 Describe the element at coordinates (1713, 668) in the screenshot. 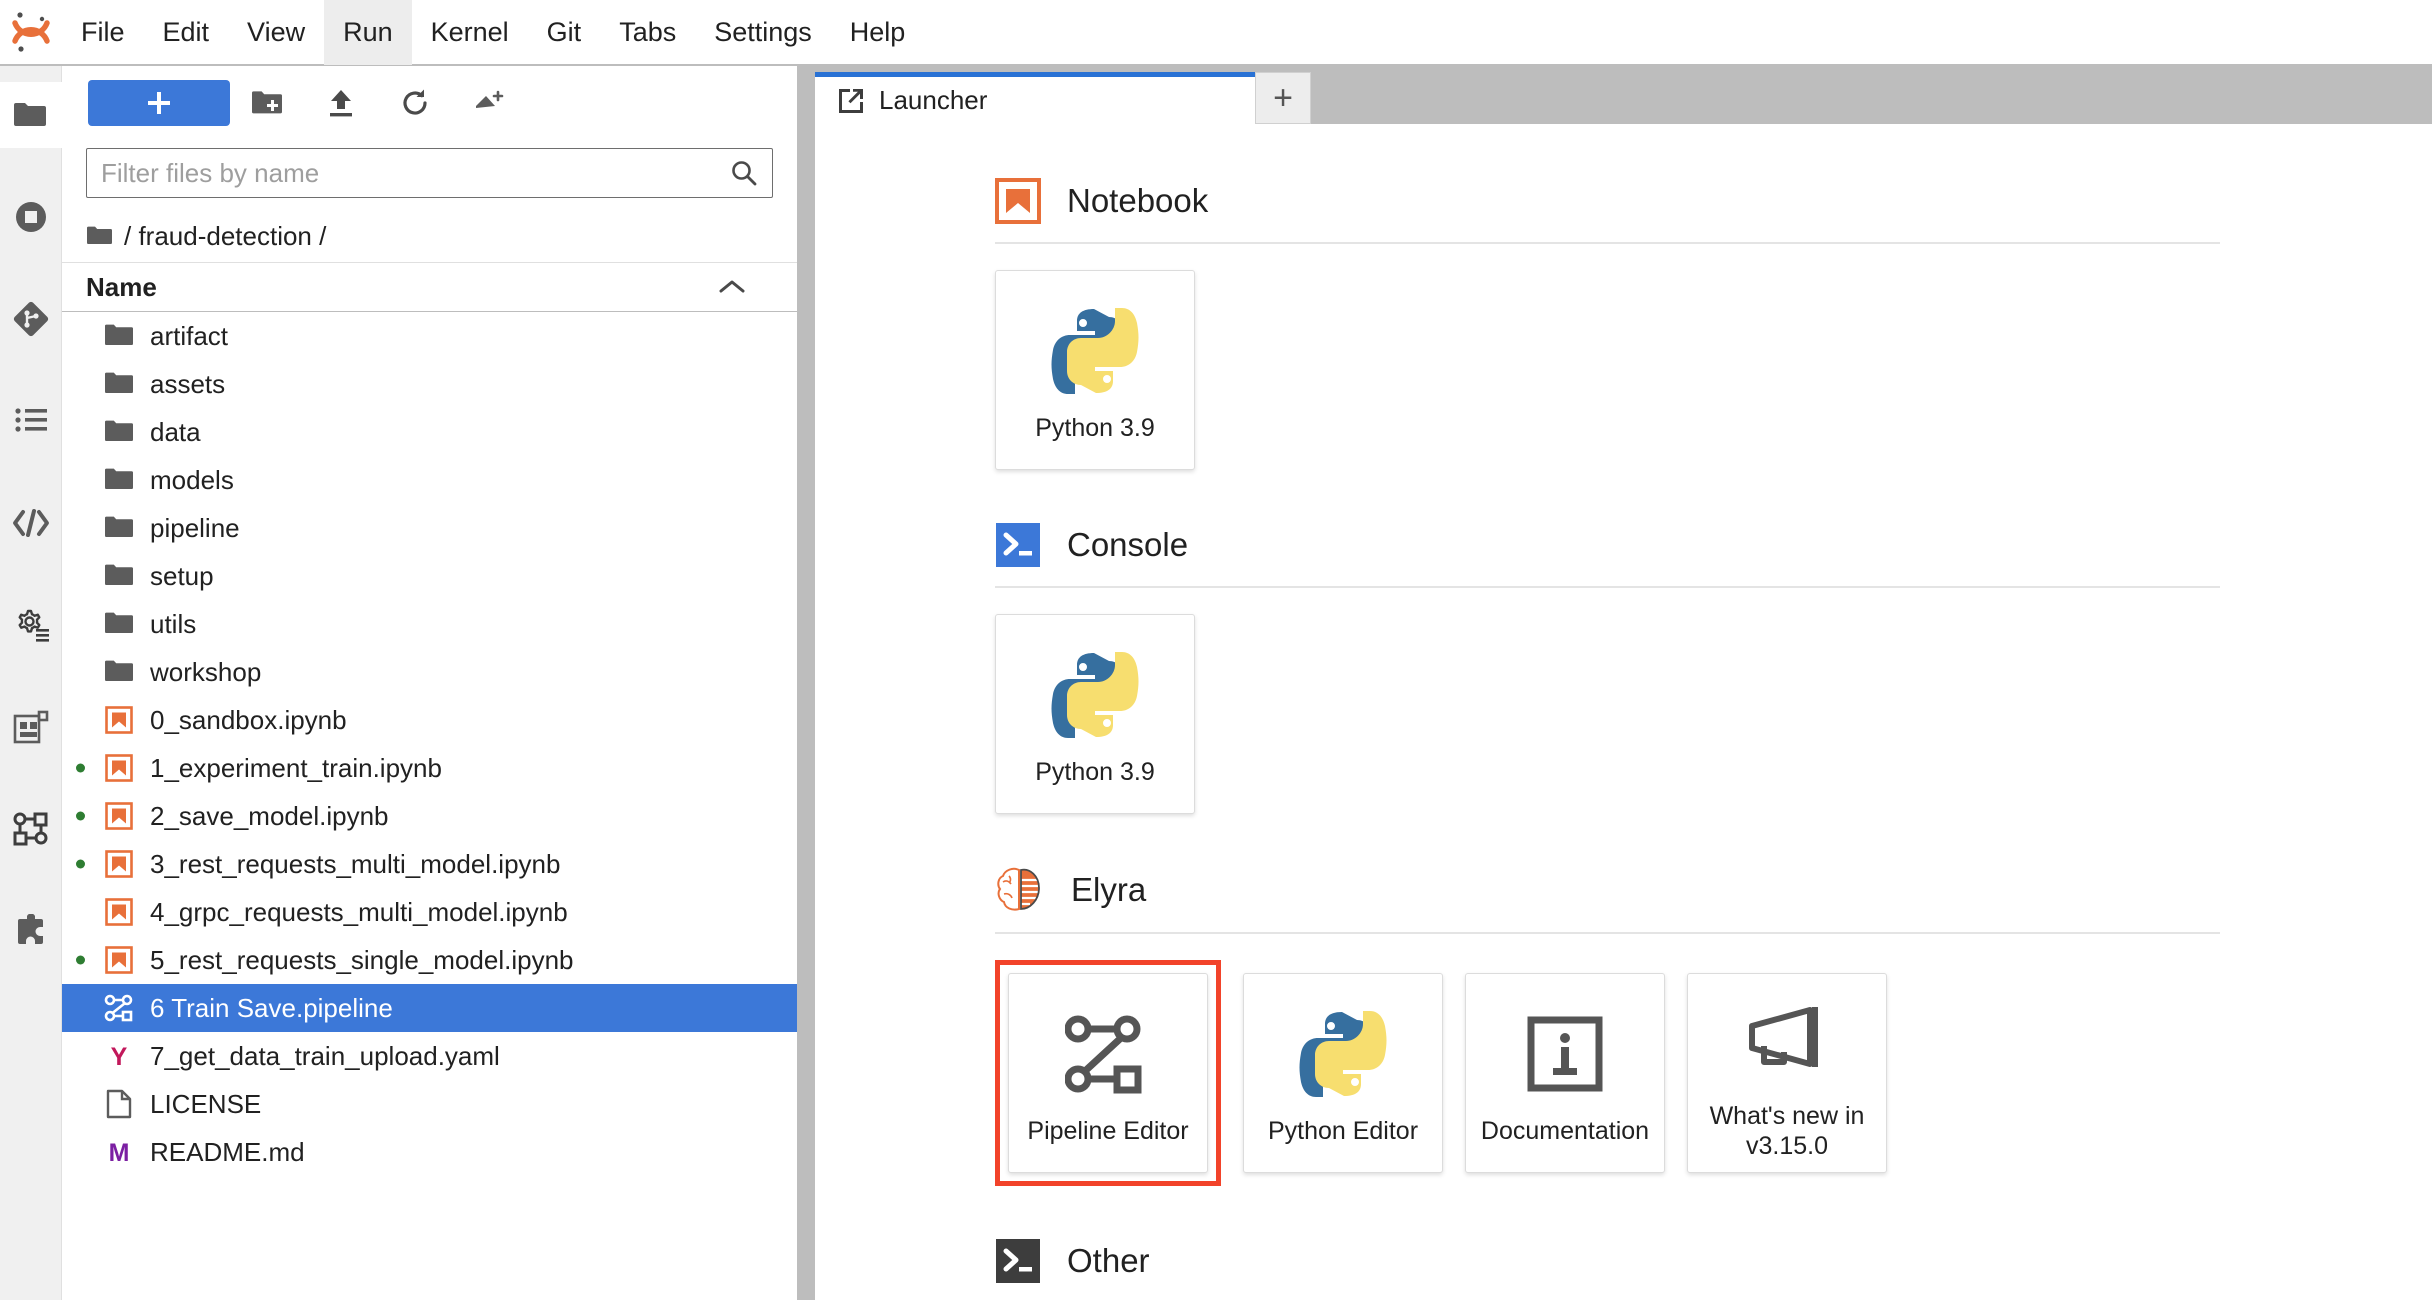

I see `launcher-section-console: Console Python 3.9` at that location.